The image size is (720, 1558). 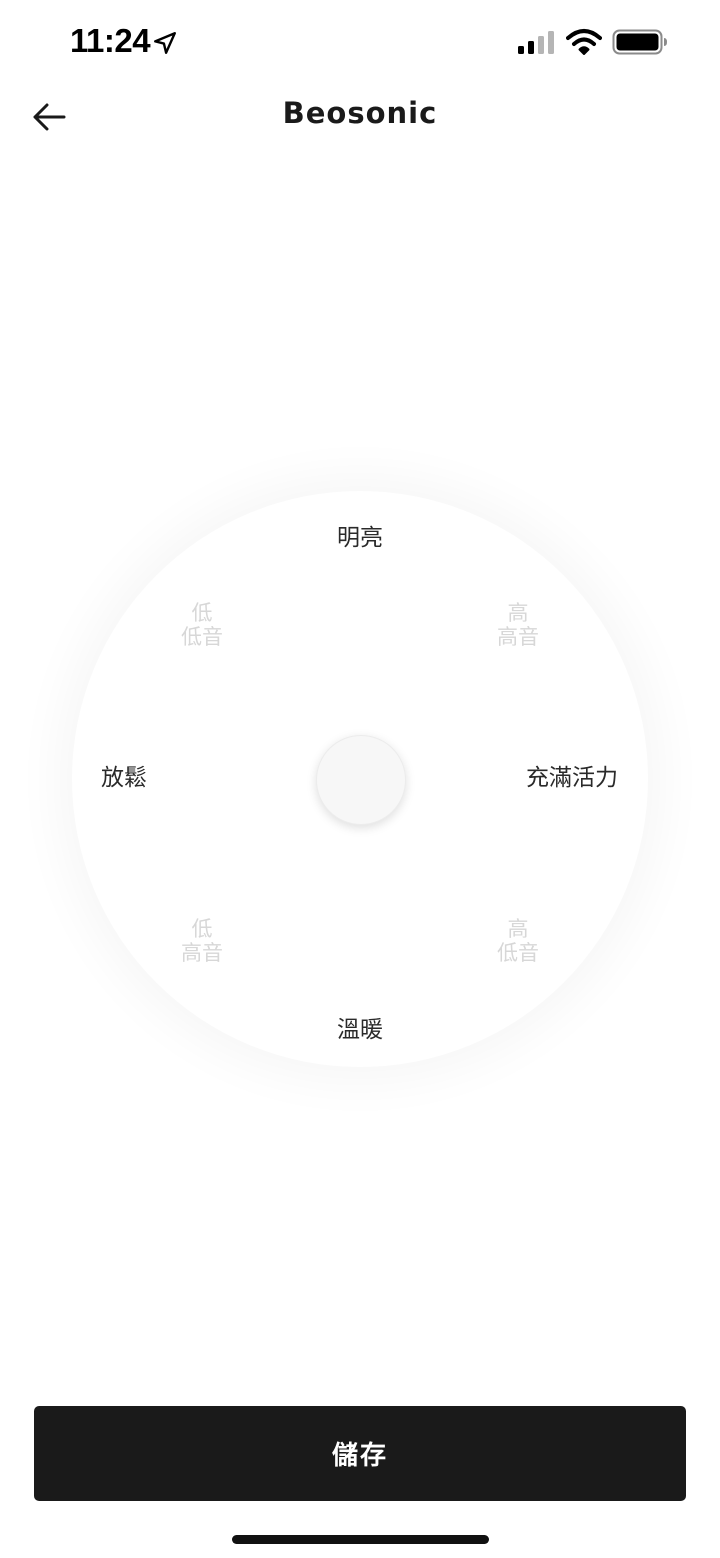 I want to click on save-button: 儲存, so click(x=360, y=1453).